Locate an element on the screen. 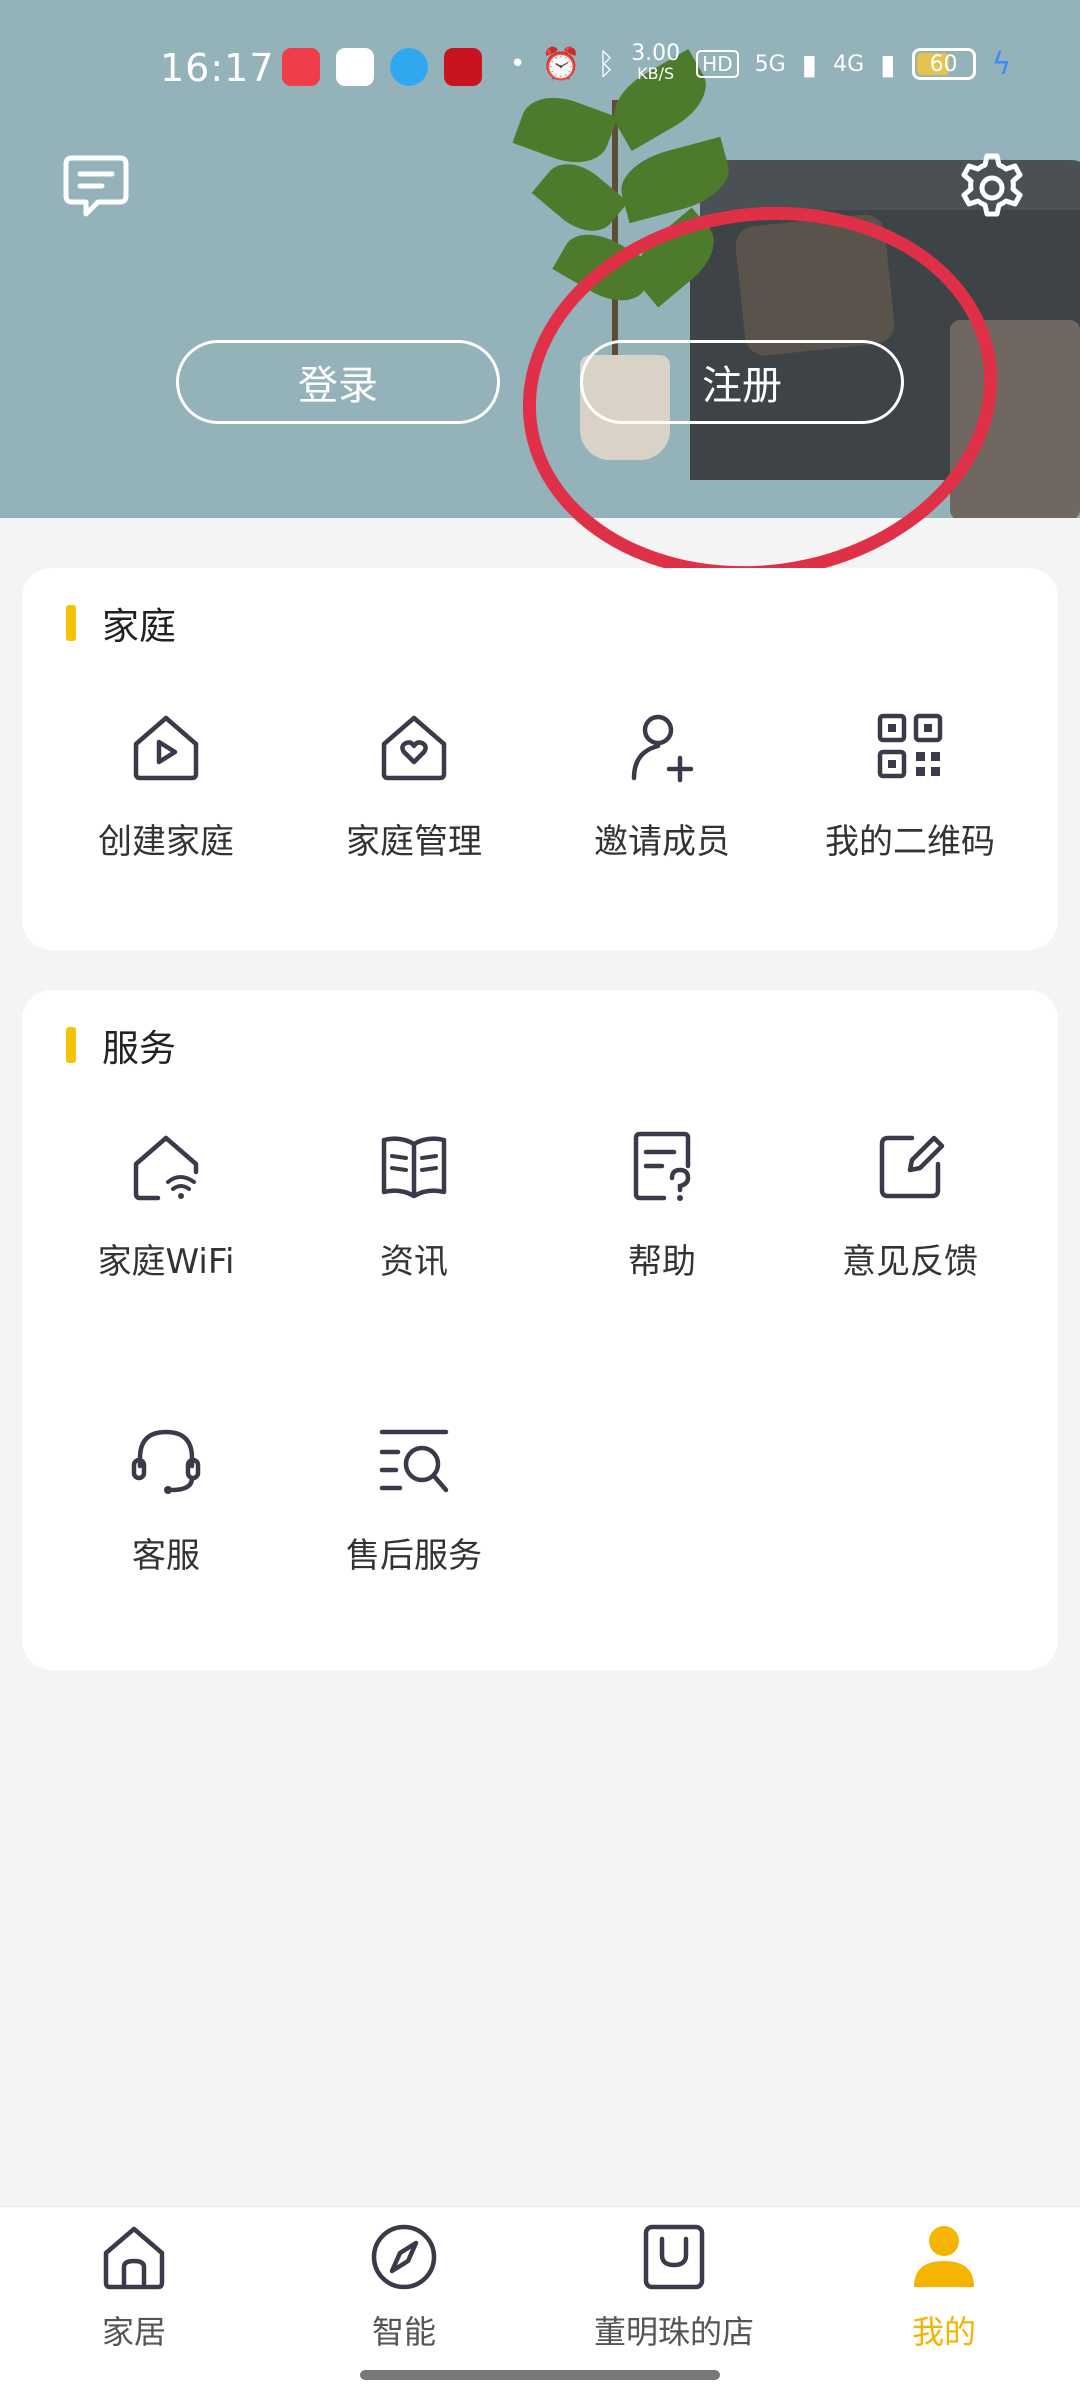 The width and height of the screenshot is (1080, 2400). customer-service-item: 客服 is located at coordinates (166, 1499).